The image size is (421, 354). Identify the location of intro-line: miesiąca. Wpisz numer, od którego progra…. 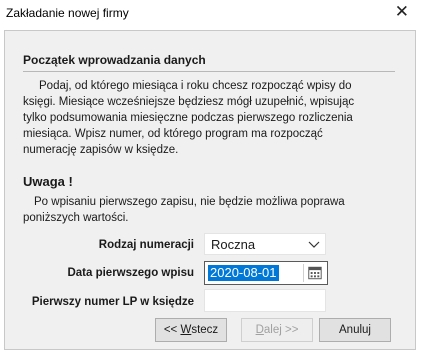
(173, 134).